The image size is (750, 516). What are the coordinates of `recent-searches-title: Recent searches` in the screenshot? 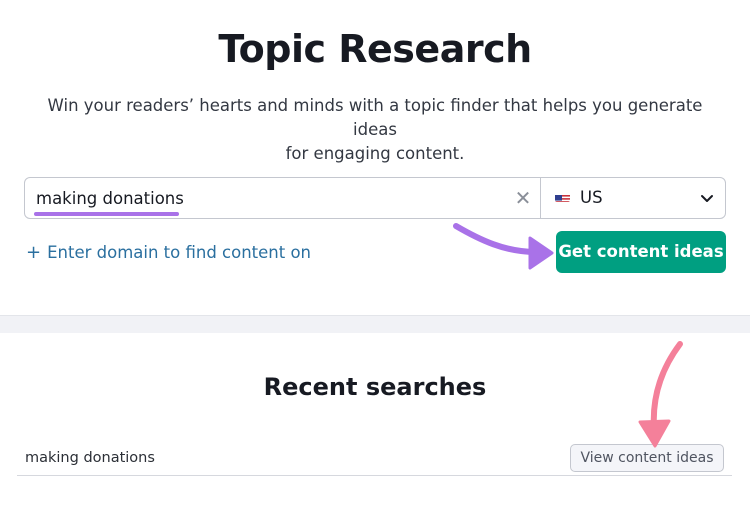 It's located at (375, 387).